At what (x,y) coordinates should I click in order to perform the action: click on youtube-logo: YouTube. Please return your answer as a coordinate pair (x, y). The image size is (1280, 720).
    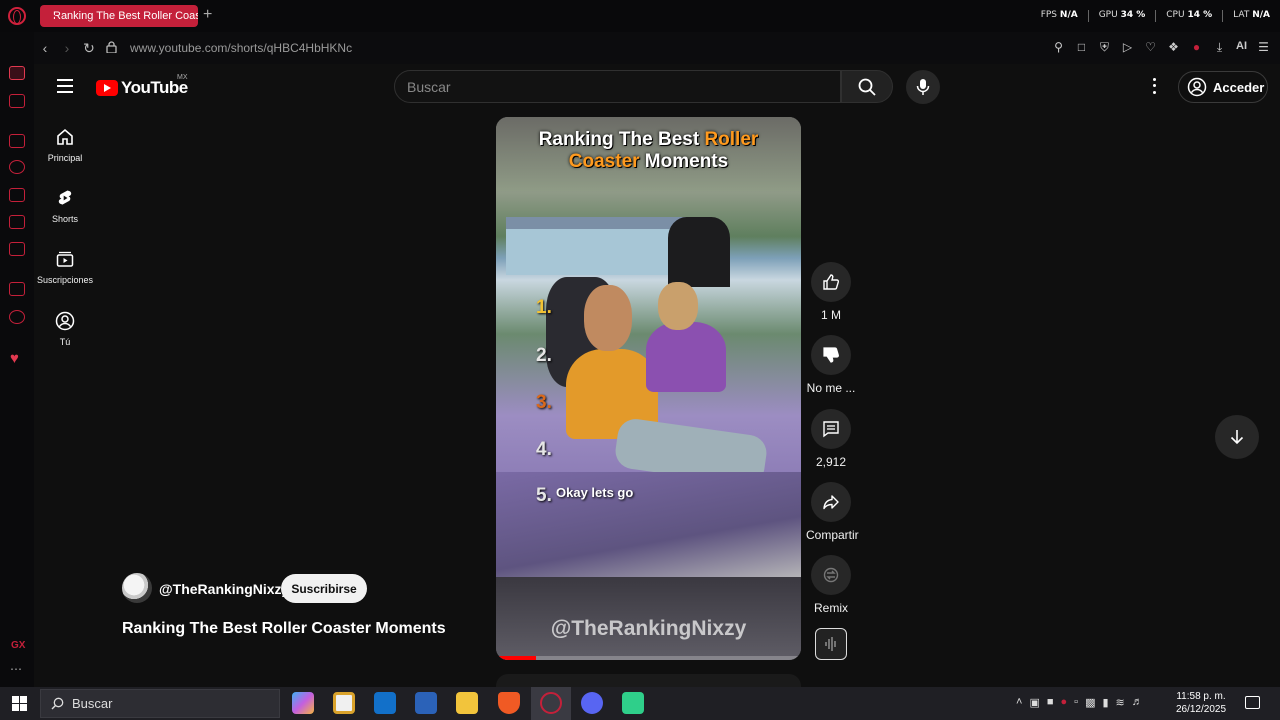
    Looking at the image, I should click on (142, 88).